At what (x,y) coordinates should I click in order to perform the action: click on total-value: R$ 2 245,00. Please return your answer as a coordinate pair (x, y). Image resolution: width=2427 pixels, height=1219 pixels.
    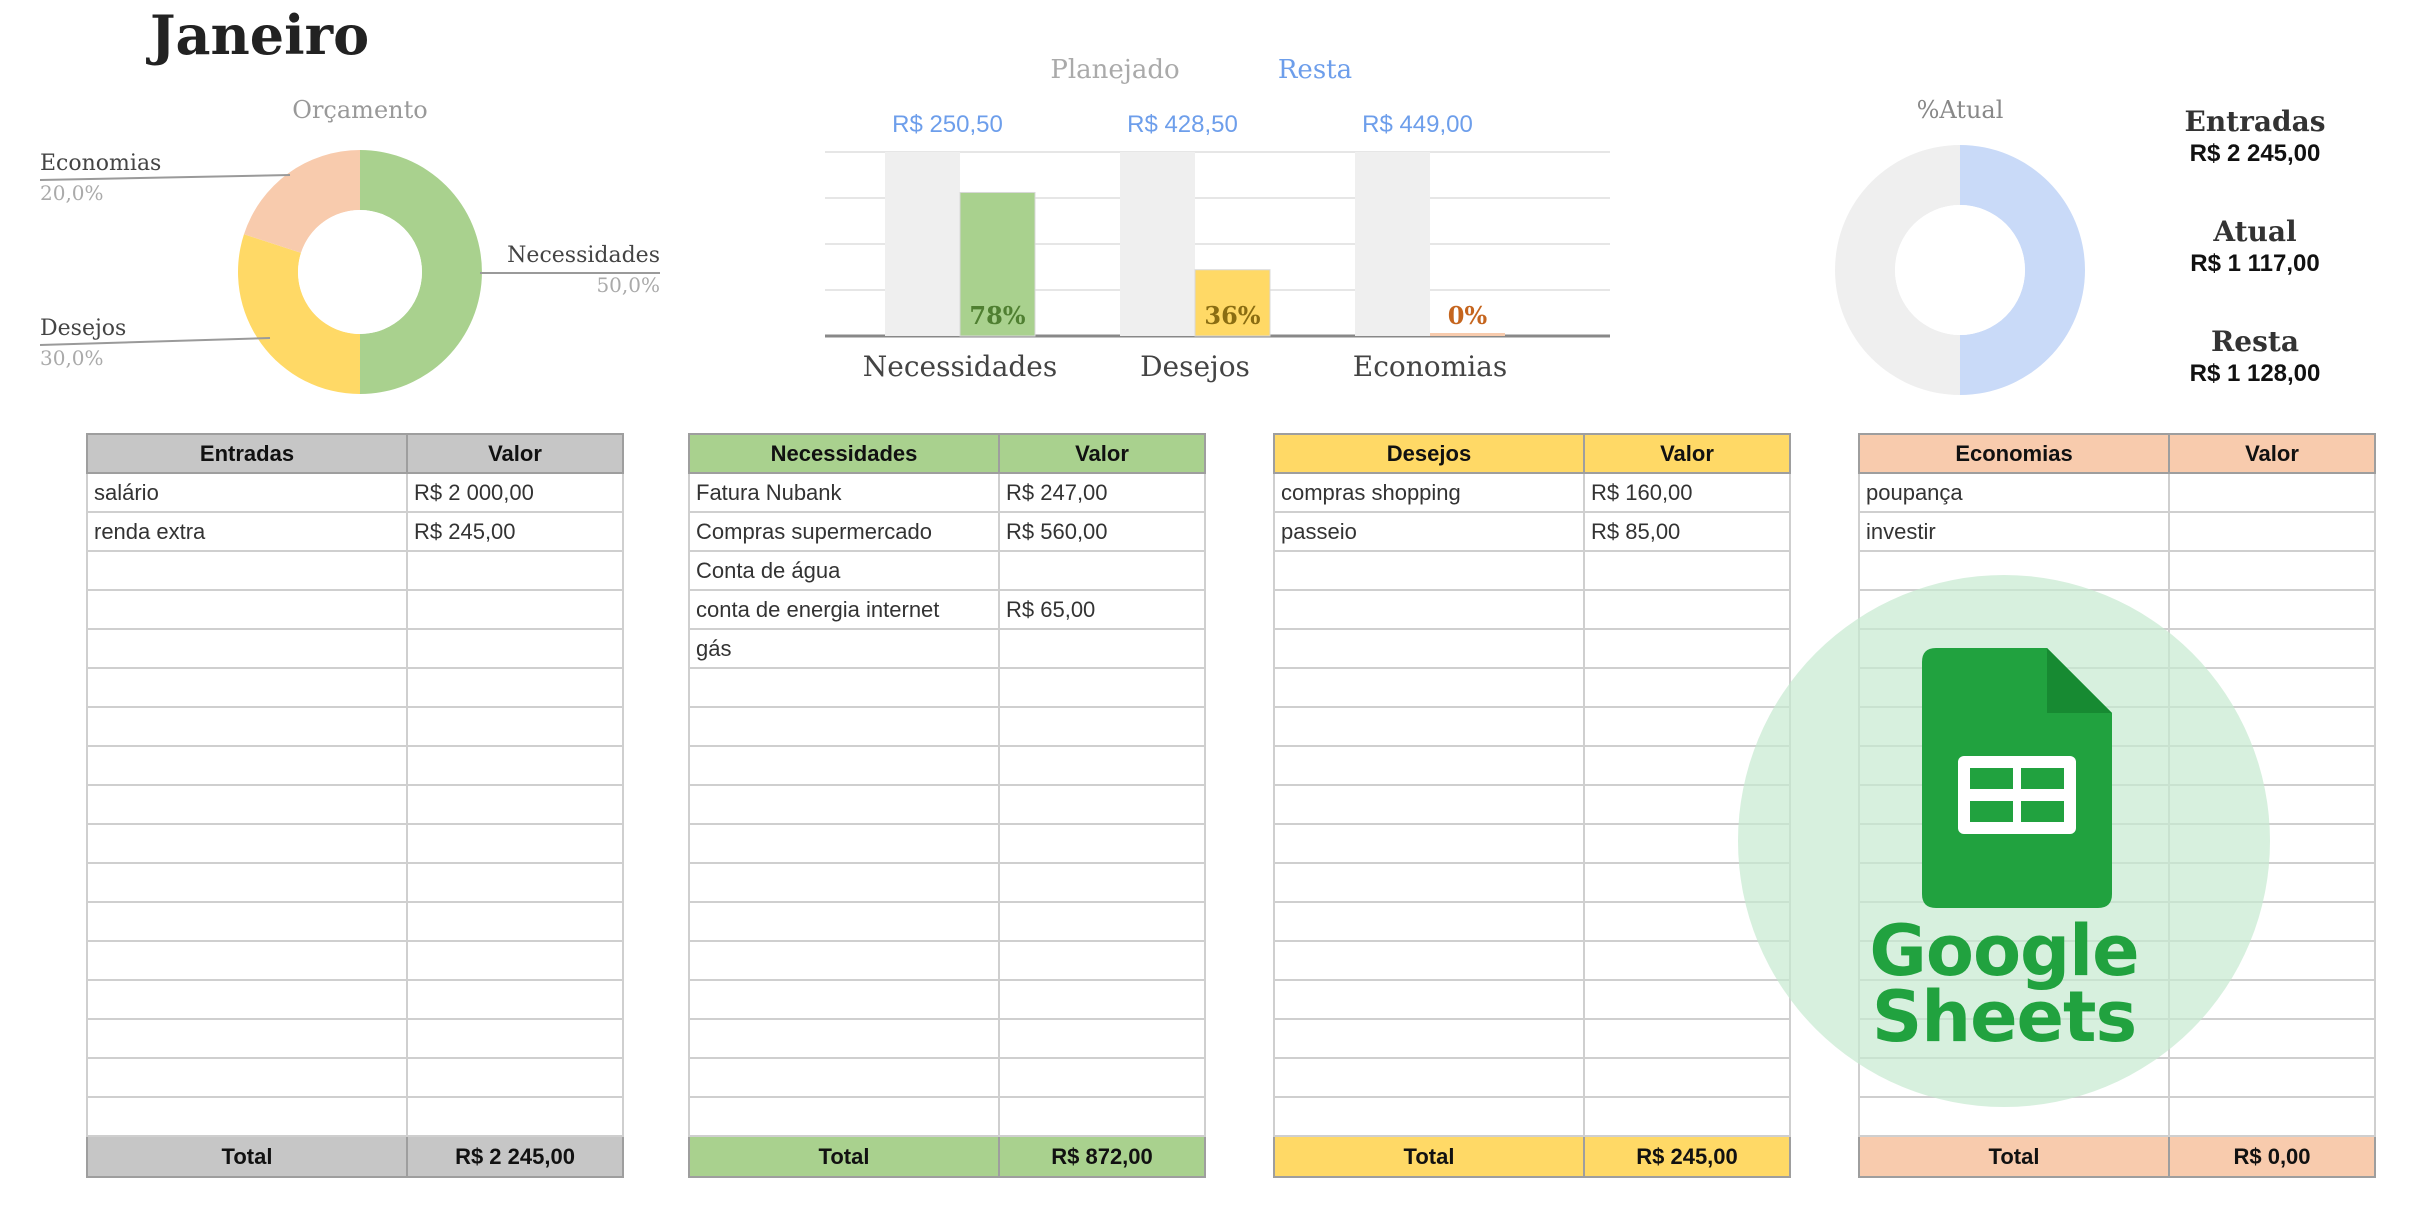
    Looking at the image, I should click on (515, 1156).